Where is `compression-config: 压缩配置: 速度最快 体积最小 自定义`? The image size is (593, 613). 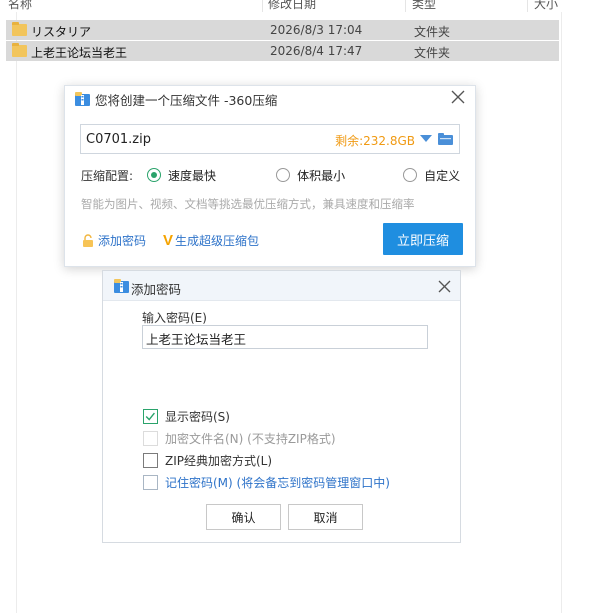 compression-config: 压缩配置: 速度最快 体积最小 自定义 is located at coordinates (270, 175).